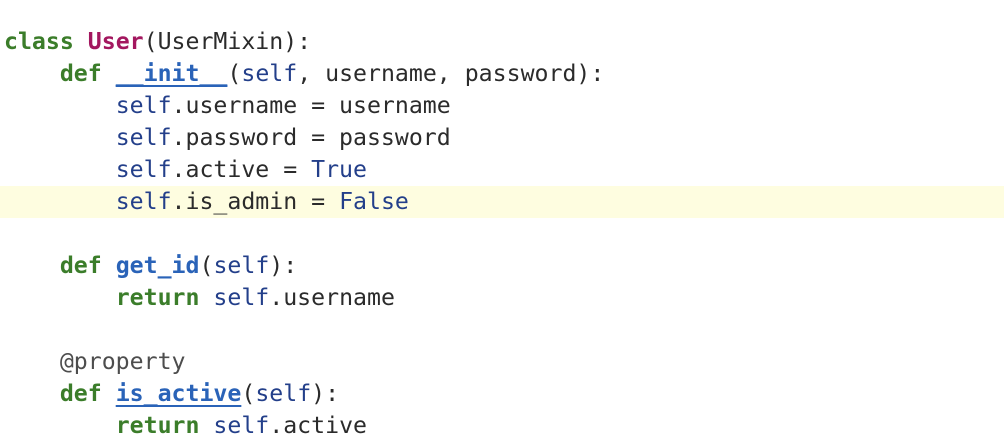 The width and height of the screenshot is (1004, 448). I want to click on code-text: .username, so click(332, 297).